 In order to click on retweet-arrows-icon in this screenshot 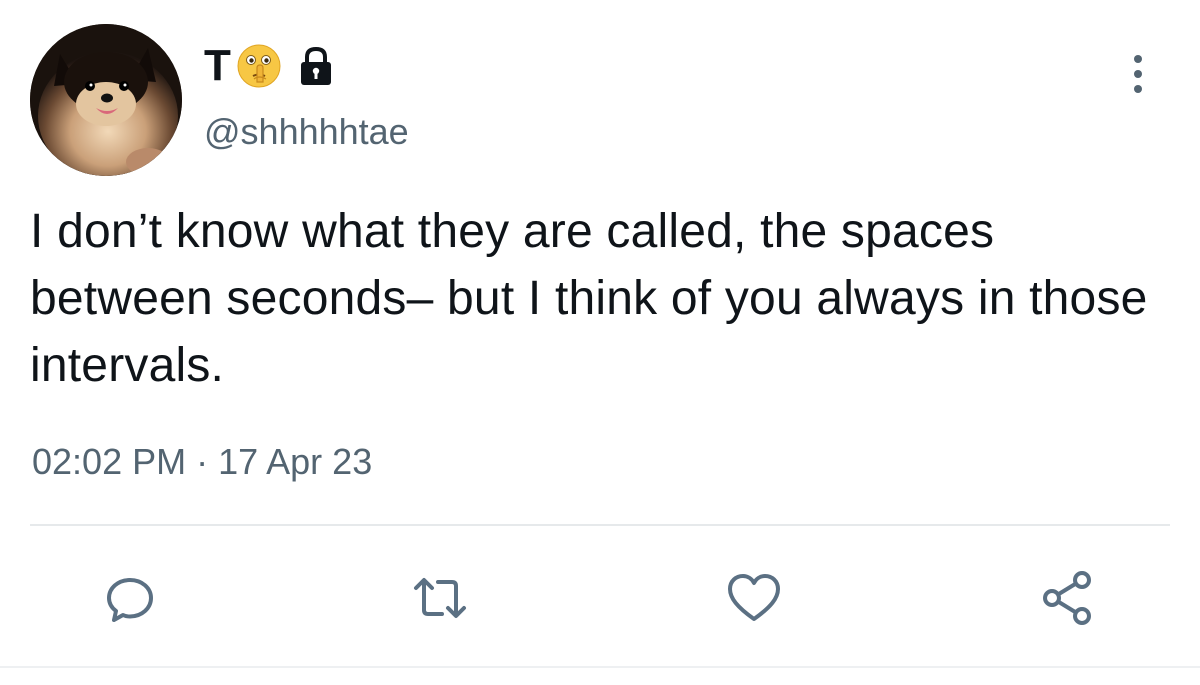, I will do `click(440, 598)`.